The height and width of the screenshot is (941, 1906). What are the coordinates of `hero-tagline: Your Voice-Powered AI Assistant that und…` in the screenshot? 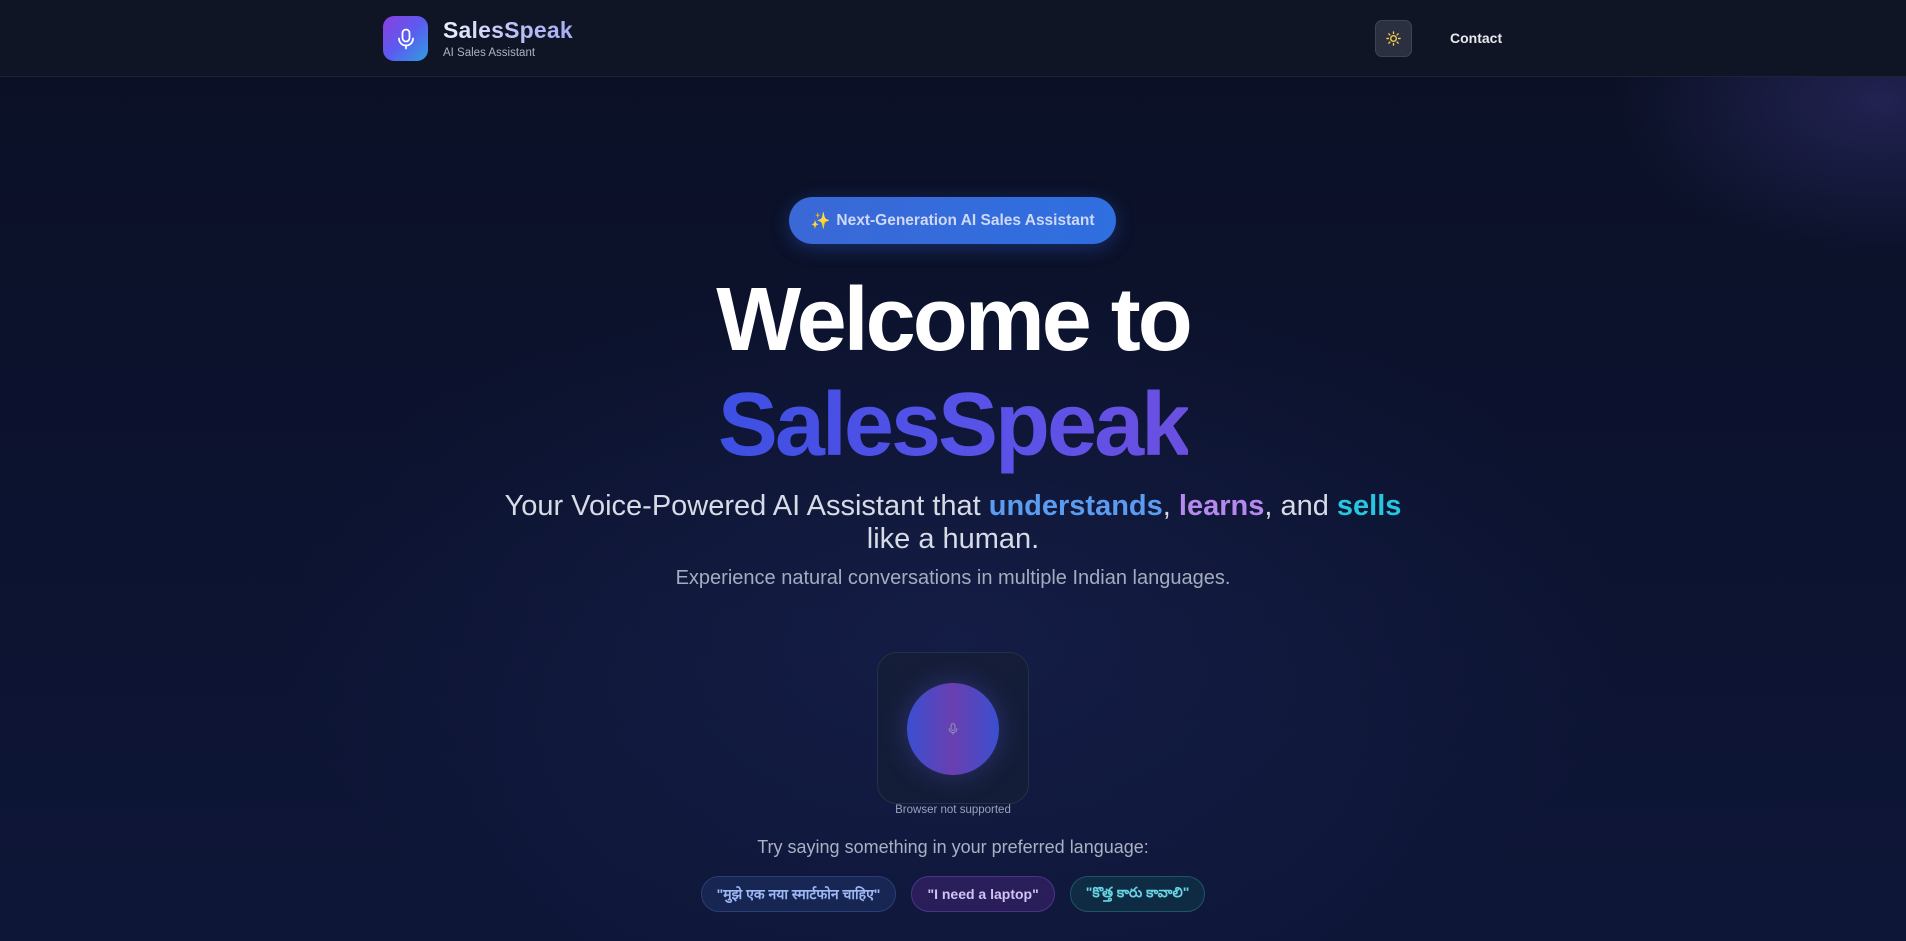 It's located at (953, 523).